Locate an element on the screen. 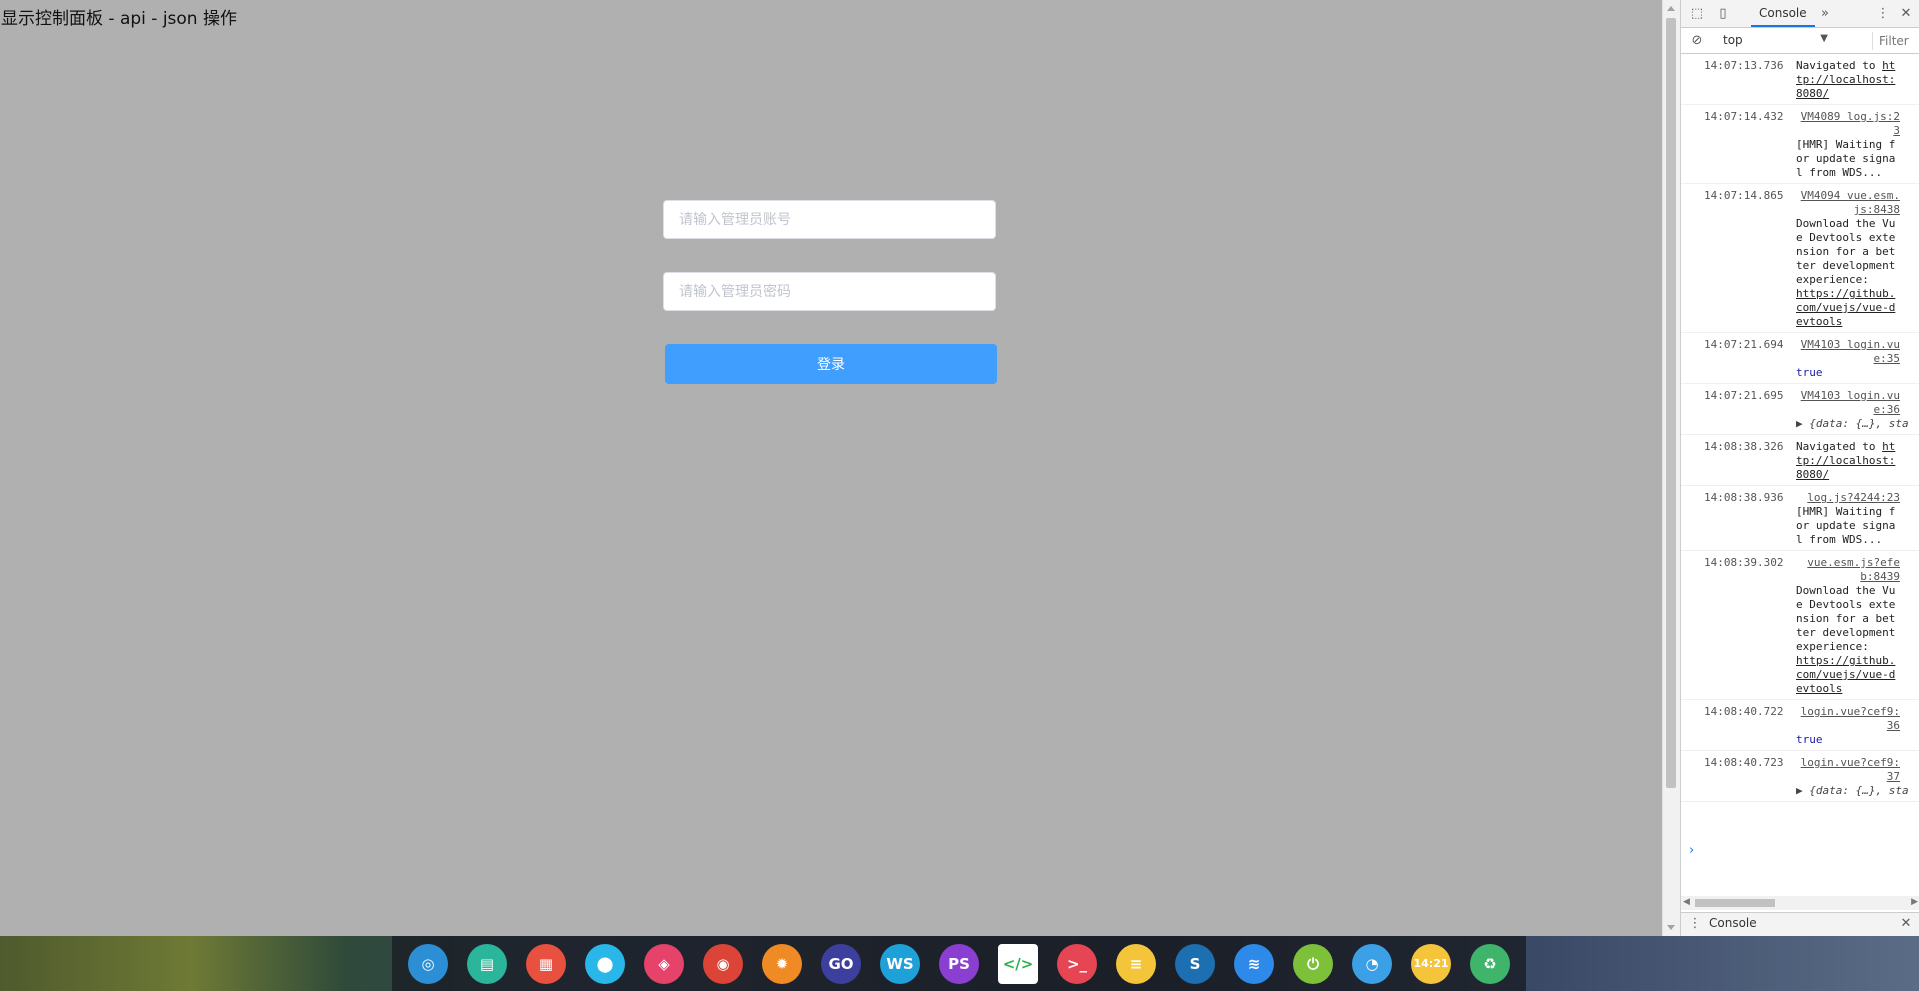  close-devtools-icon: ✕ is located at coordinates (1906, 14).